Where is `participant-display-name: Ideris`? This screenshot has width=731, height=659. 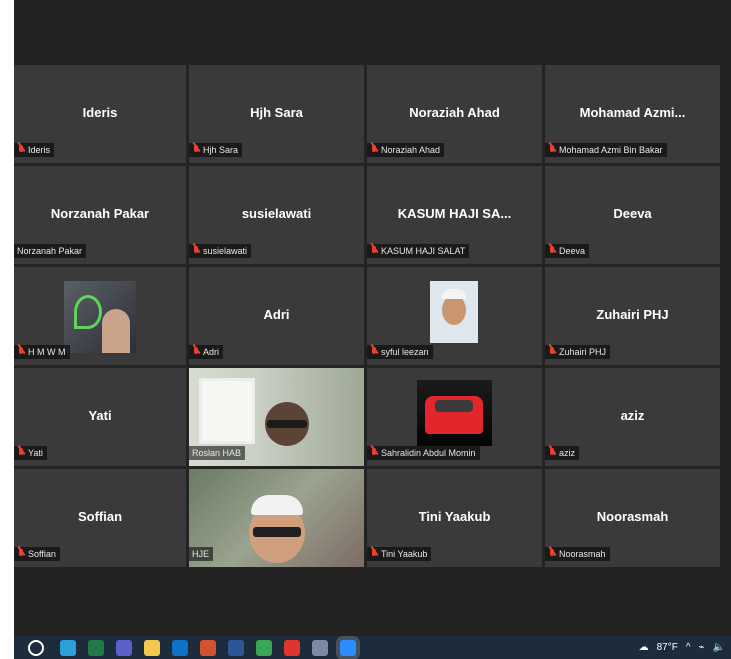 participant-display-name: Ideris is located at coordinates (100, 112).